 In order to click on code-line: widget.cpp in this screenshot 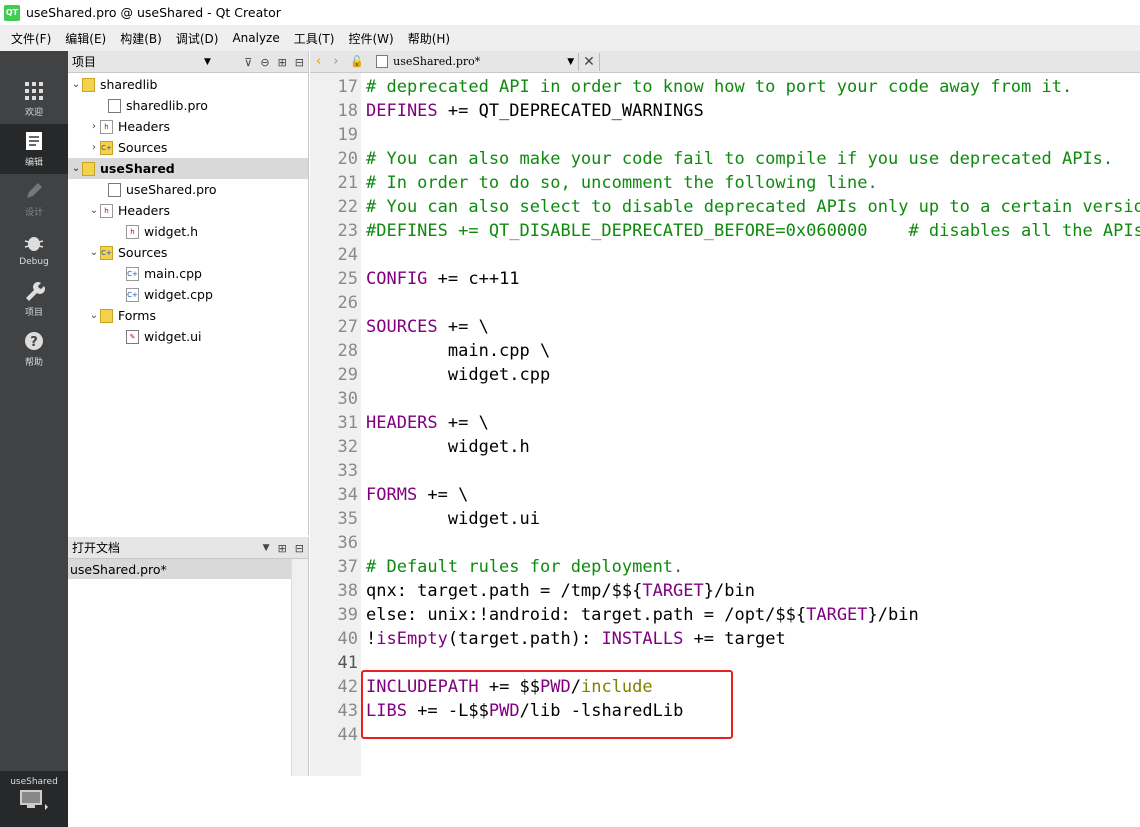, I will do `click(458, 375)`.